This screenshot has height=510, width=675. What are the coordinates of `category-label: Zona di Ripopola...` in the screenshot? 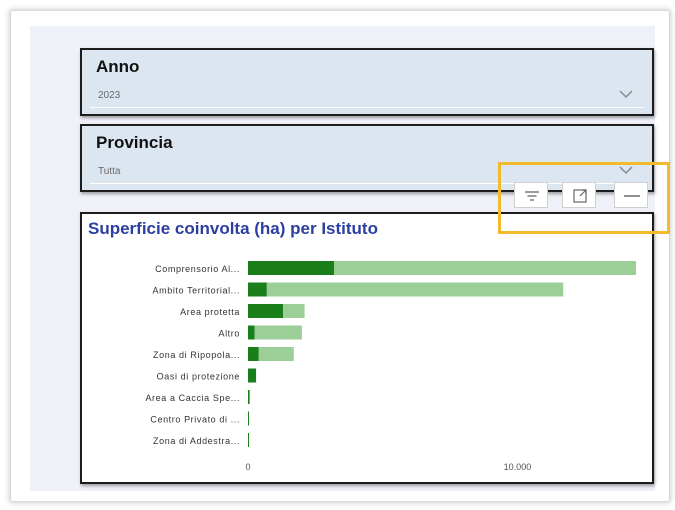 It's located at (196, 355).